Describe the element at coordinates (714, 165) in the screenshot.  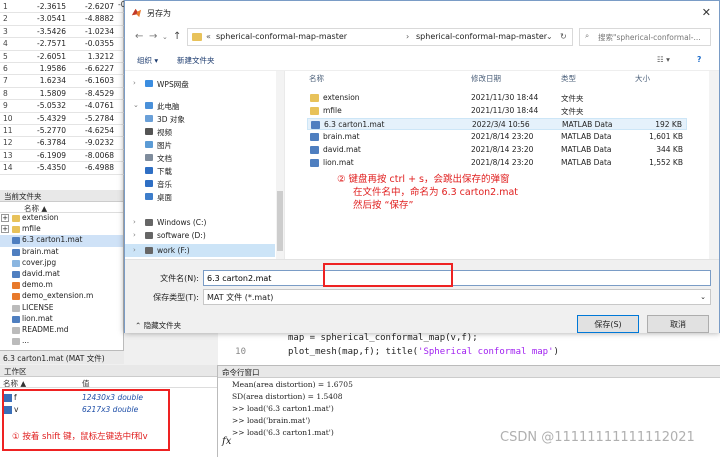
I see `file-list-scrollbar` at that location.